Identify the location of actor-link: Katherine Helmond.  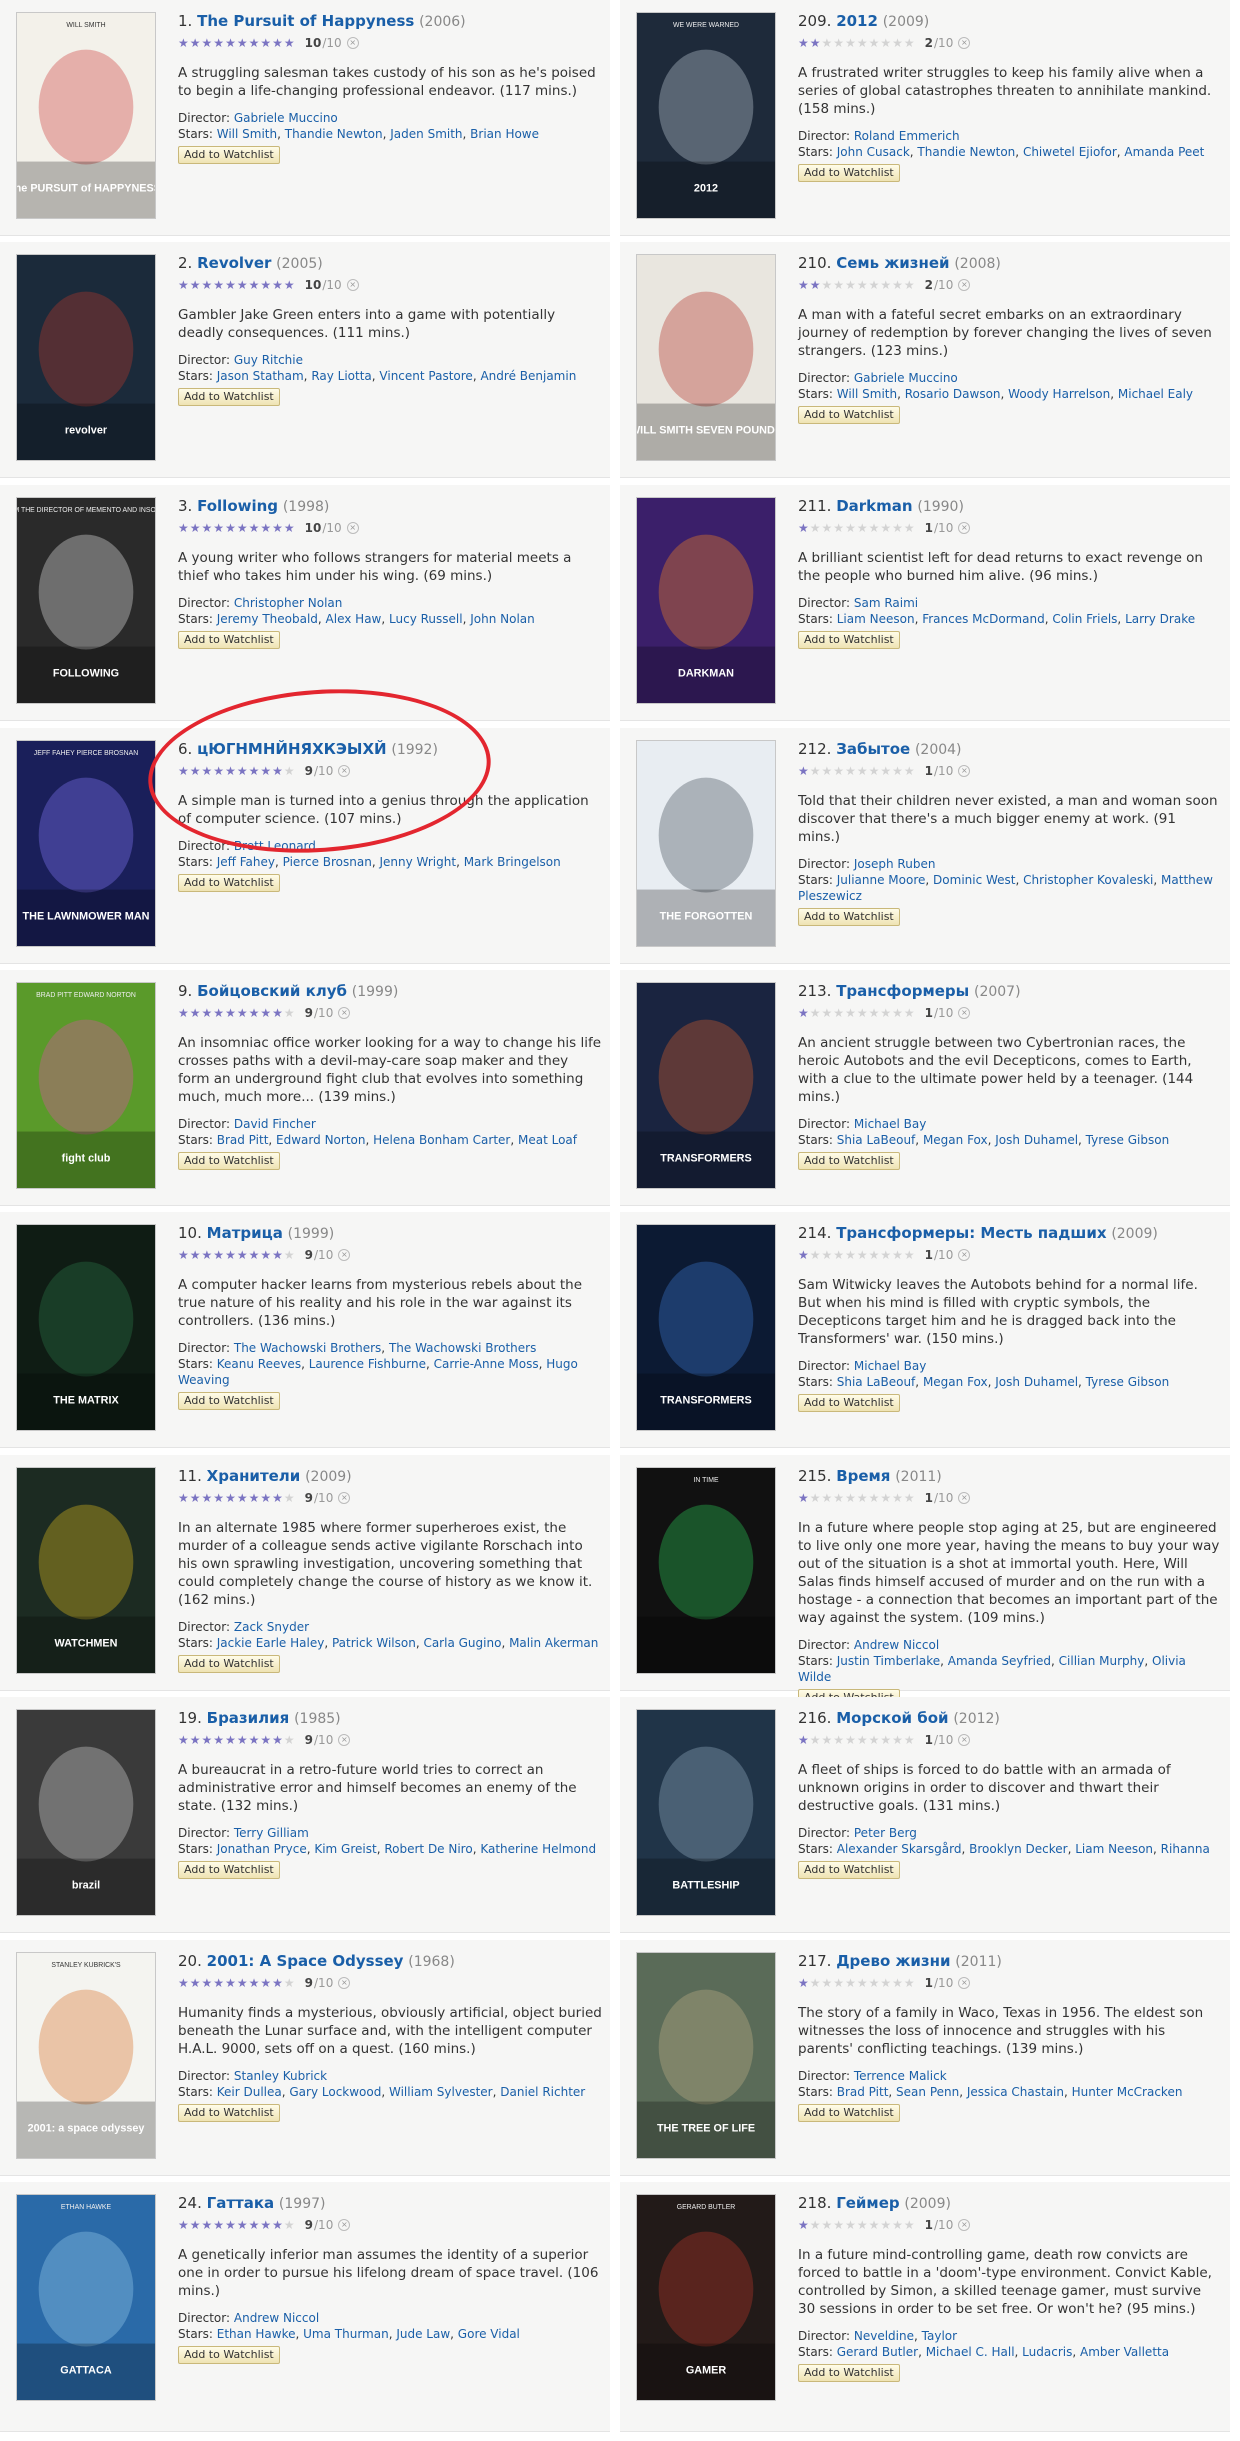
(538, 1849).